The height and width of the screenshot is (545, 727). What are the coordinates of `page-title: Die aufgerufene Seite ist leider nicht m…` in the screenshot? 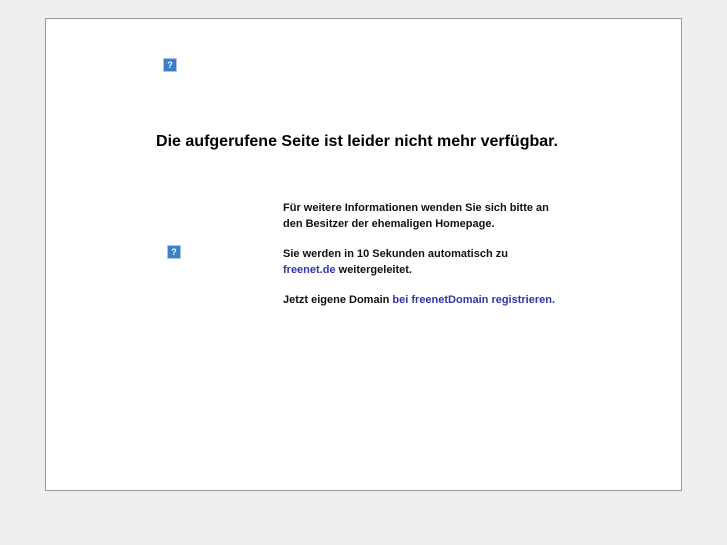 It's located at (357, 141).